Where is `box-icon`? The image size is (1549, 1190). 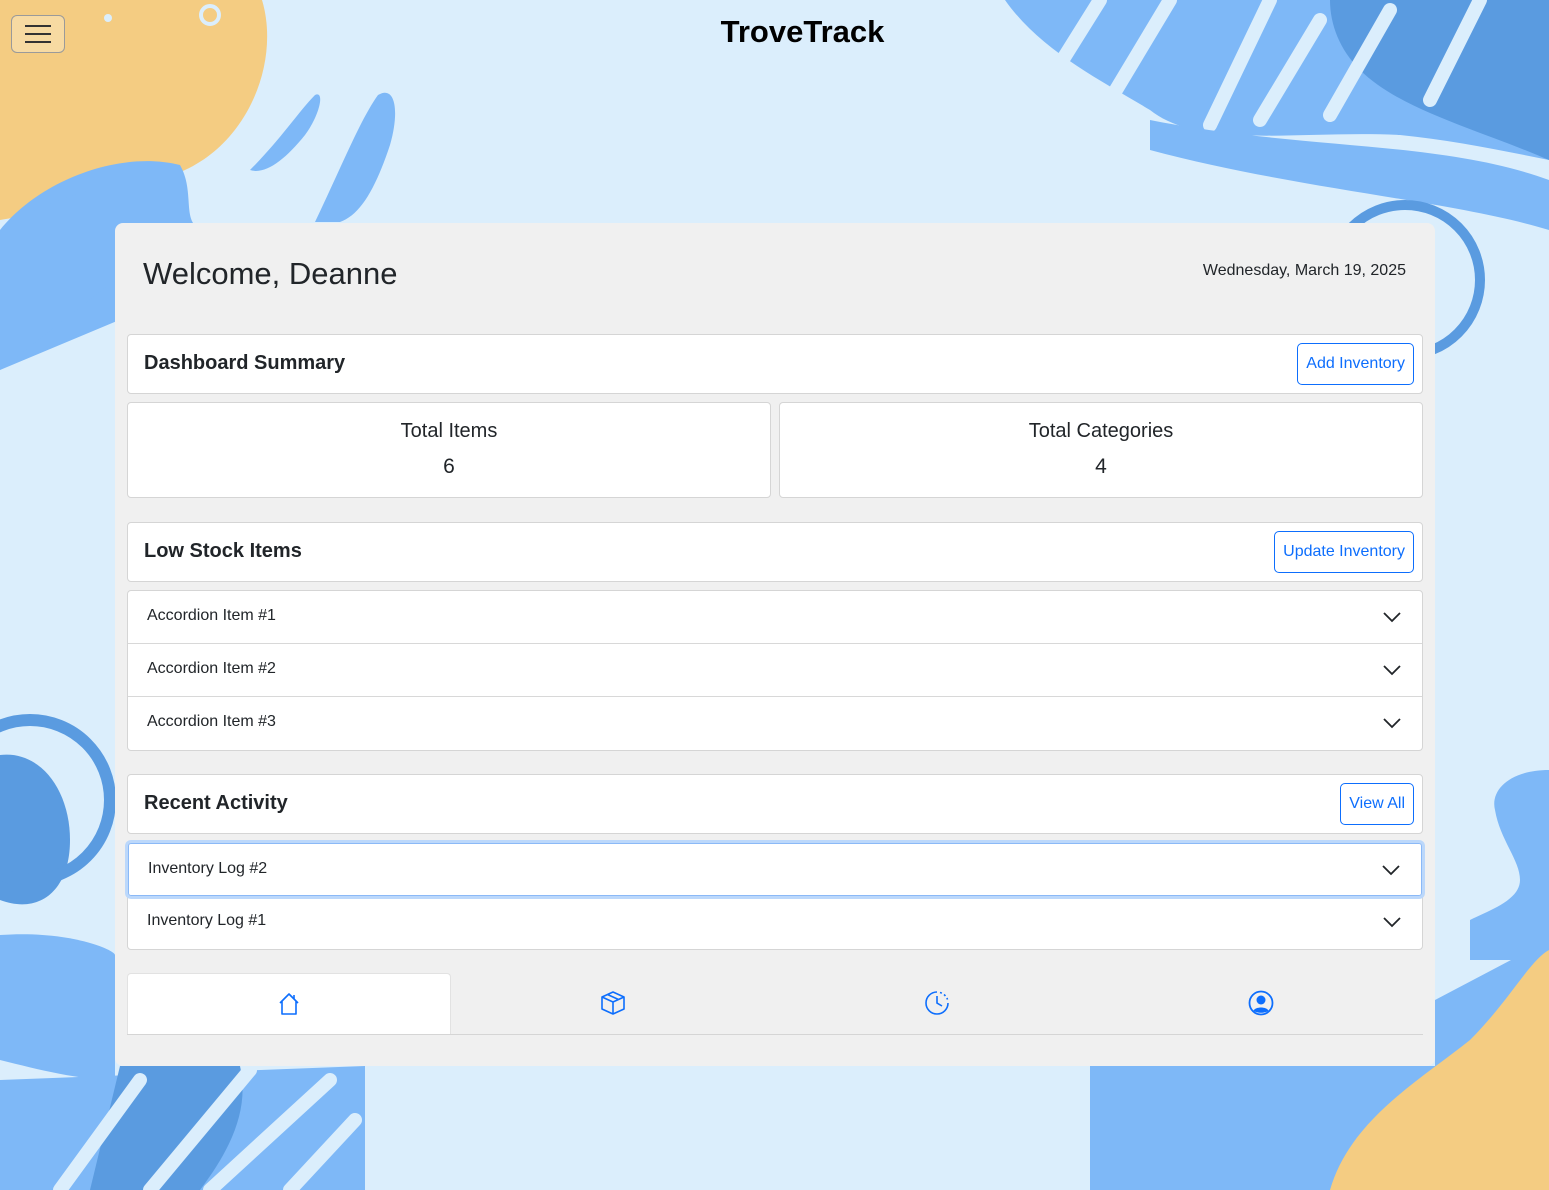
box-icon is located at coordinates (613, 1003).